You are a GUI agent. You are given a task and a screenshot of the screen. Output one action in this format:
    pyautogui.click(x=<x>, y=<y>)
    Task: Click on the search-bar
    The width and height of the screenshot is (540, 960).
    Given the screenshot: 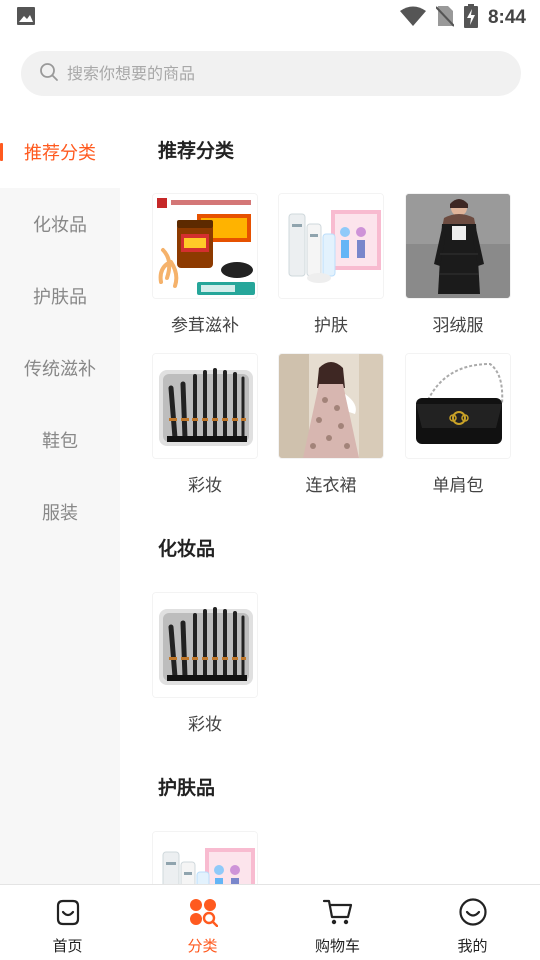 What is the action you would take?
    pyautogui.click(x=271, y=73)
    